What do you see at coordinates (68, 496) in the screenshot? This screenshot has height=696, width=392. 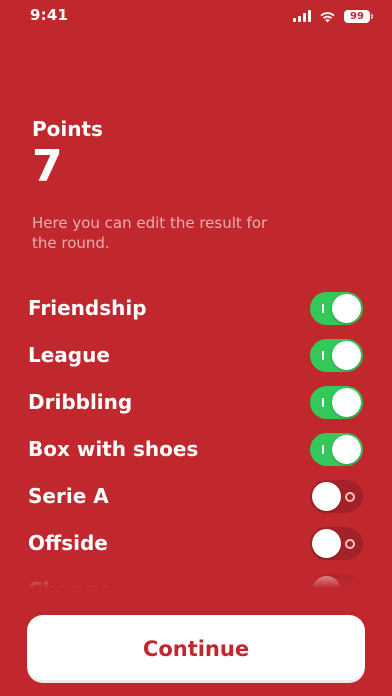 I see `toggle-label: Serie A` at bounding box center [68, 496].